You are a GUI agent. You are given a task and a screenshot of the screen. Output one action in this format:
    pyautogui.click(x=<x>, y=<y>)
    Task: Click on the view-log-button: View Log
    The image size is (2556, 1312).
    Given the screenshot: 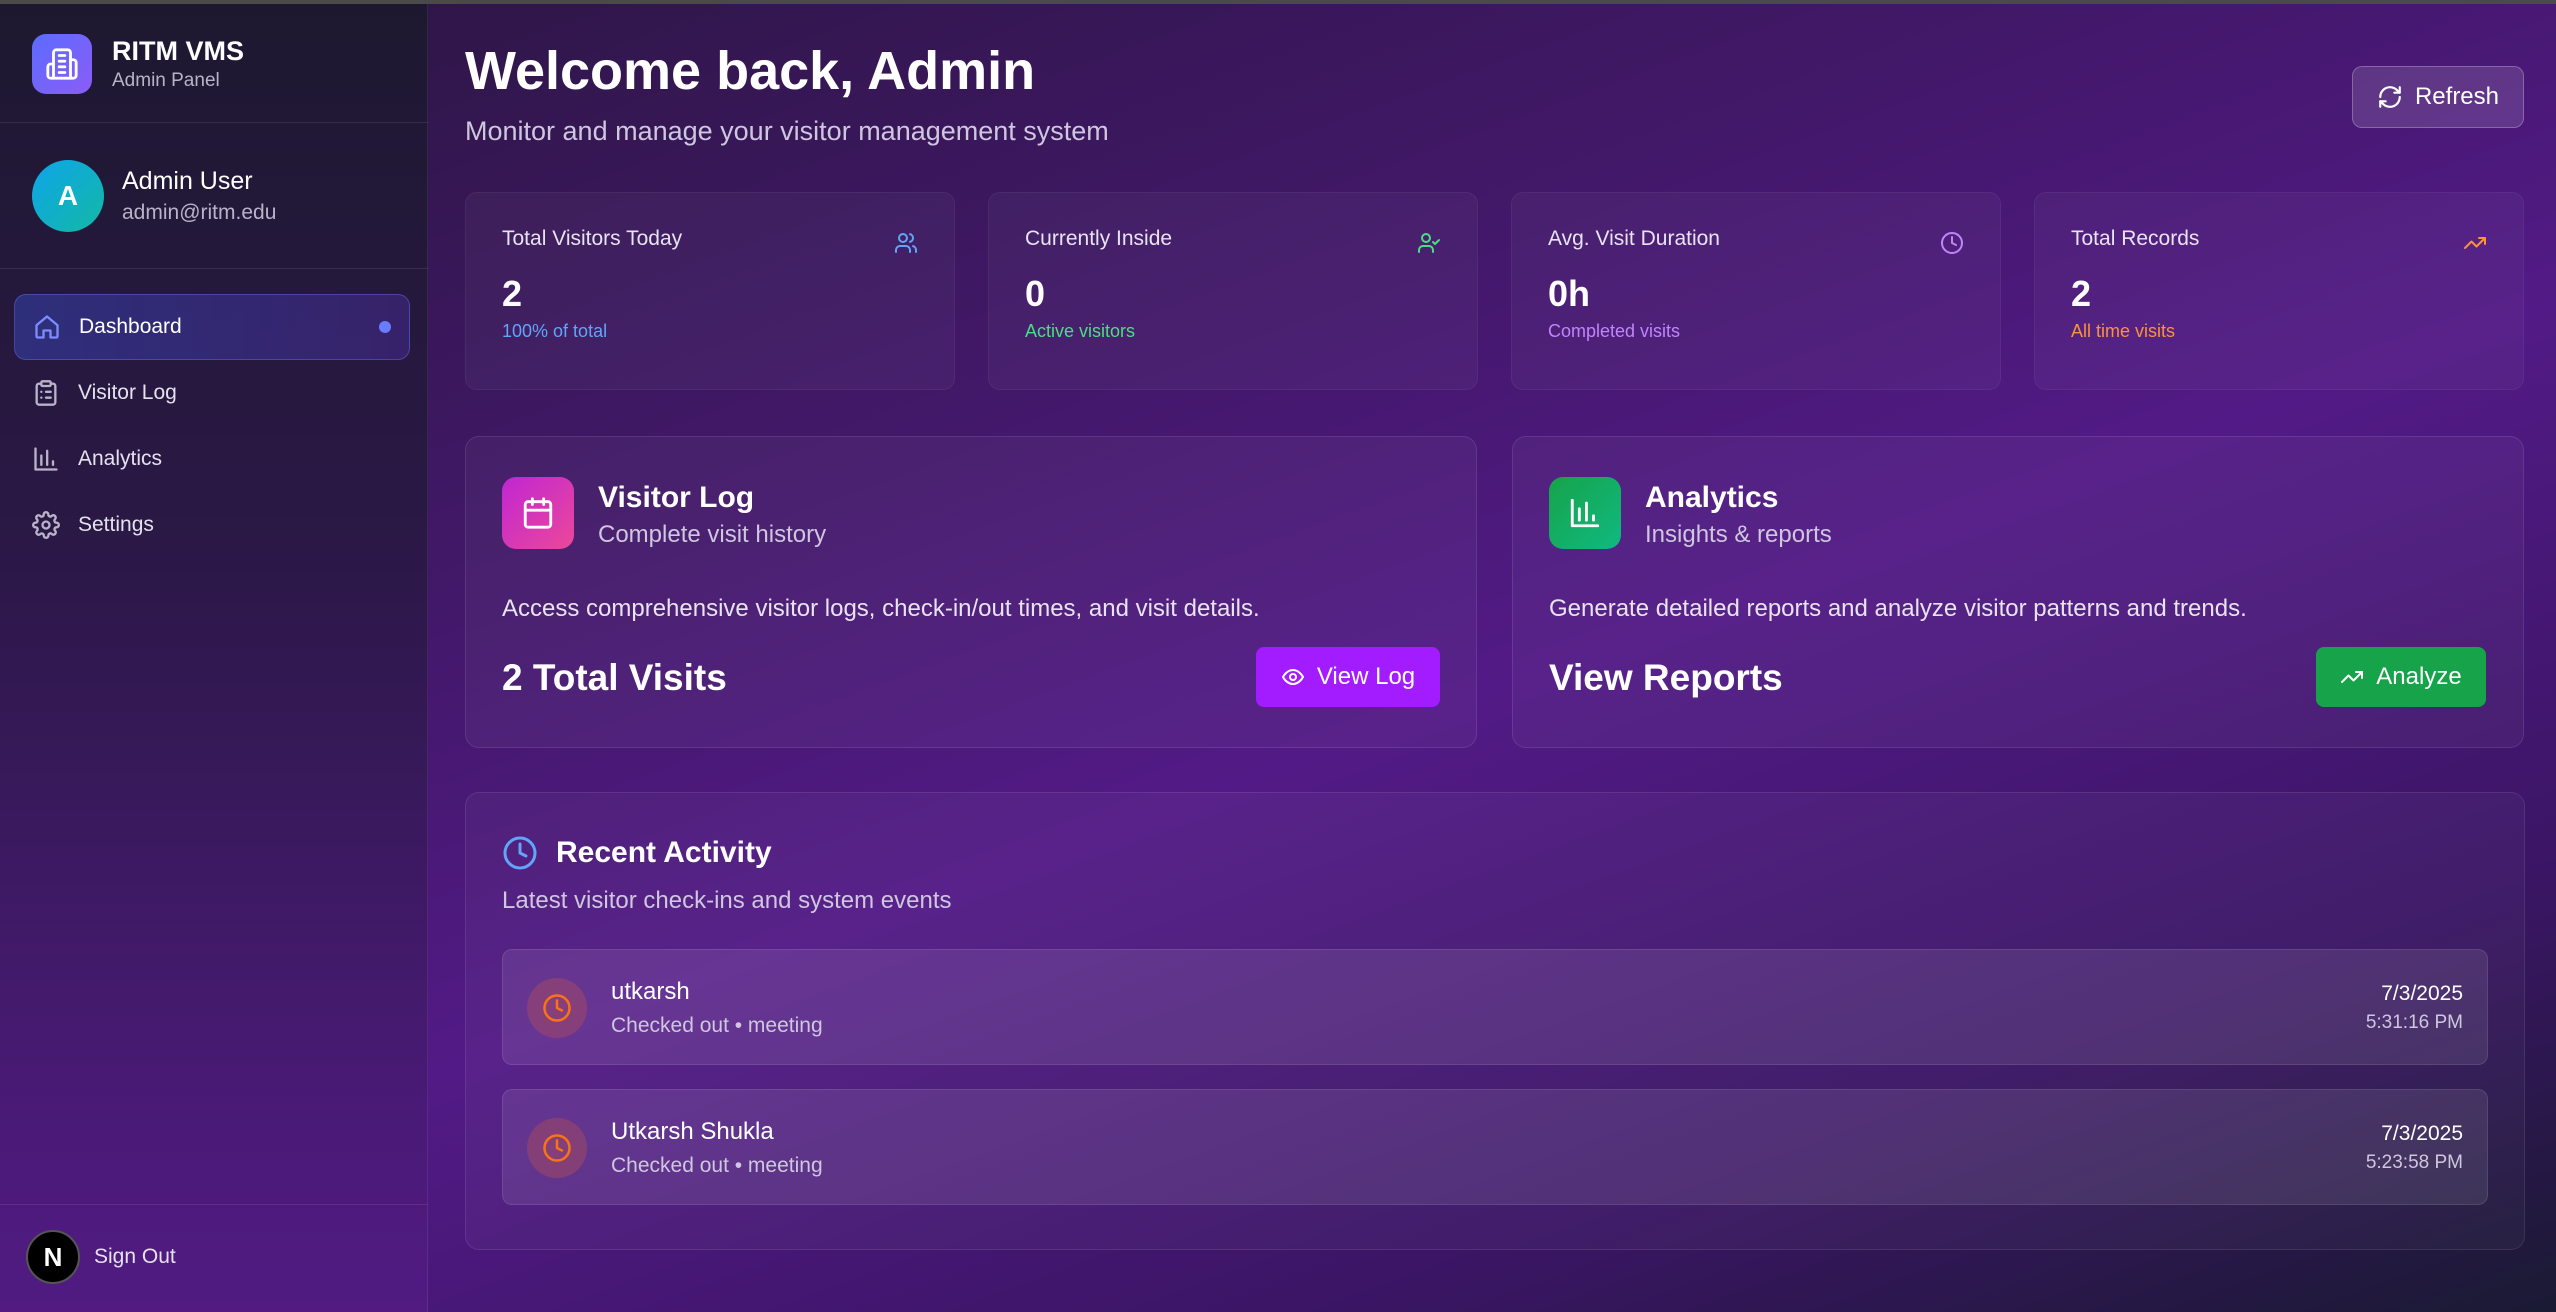 What is the action you would take?
    pyautogui.click(x=1348, y=677)
    